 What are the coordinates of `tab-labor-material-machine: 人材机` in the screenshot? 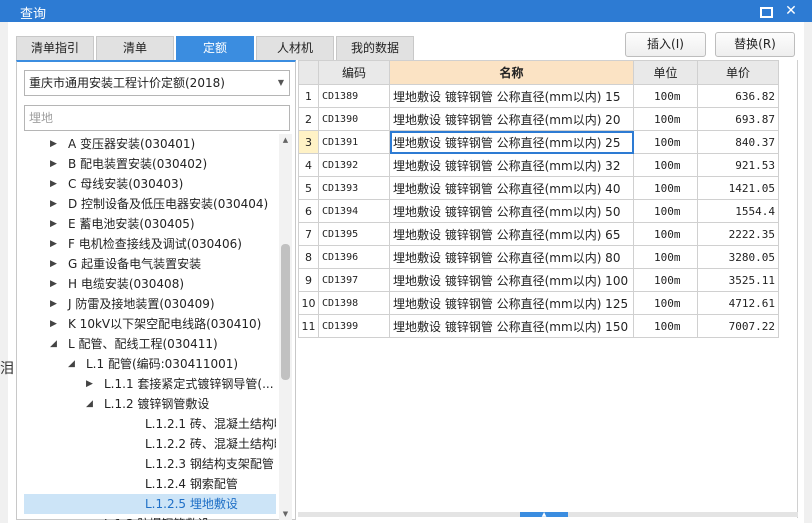 It's located at (295, 48).